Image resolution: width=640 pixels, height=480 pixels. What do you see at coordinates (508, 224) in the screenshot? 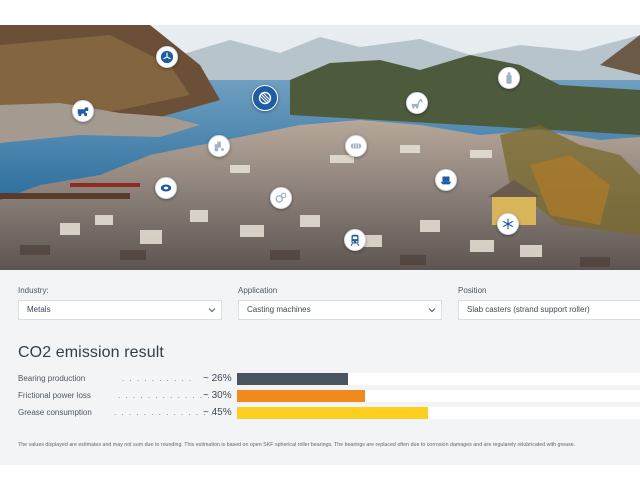
I see `fan-icon` at bounding box center [508, 224].